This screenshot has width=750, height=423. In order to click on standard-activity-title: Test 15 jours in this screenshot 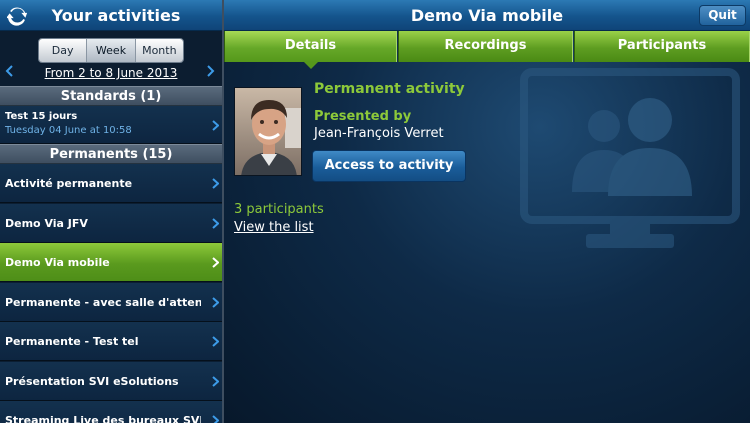, I will do `click(41, 116)`.